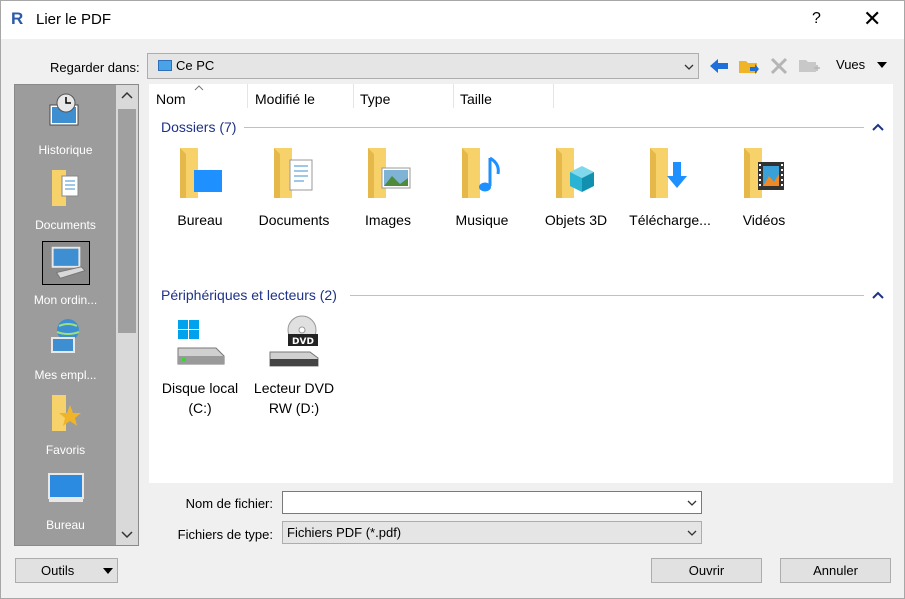 This screenshot has height=599, width=905. What do you see at coordinates (65, 525) in the screenshot?
I see `place-label: Bureau` at bounding box center [65, 525].